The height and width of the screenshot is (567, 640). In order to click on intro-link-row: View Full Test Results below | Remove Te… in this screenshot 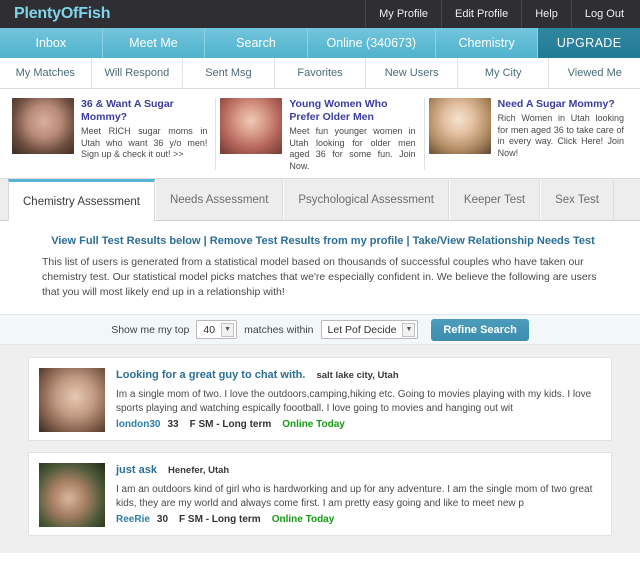, I will do `click(323, 241)`.